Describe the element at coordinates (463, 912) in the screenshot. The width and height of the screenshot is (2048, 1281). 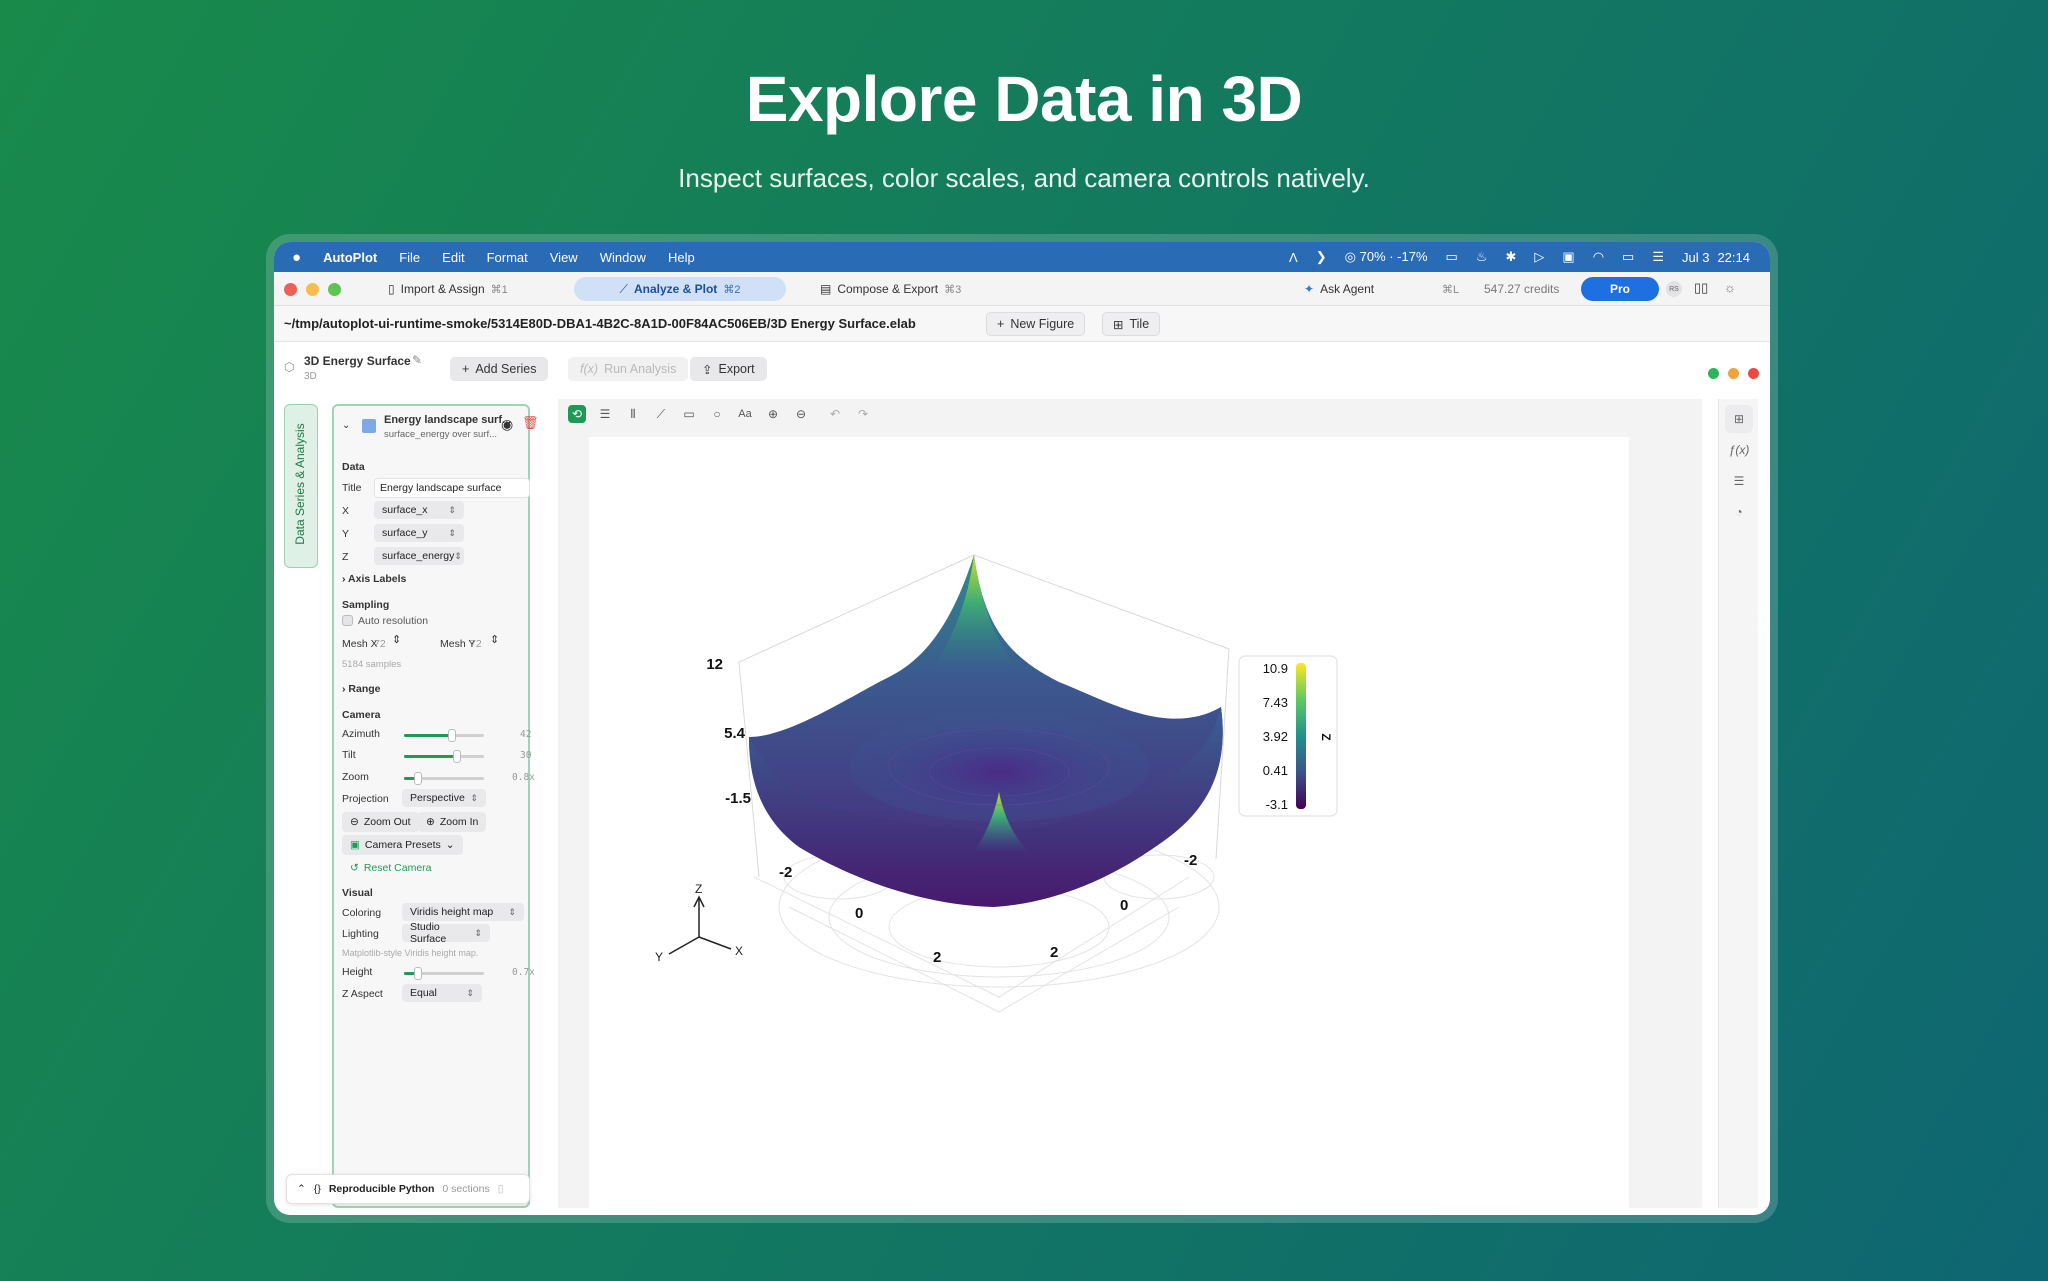
I see `coloring-select: Viridis height map ⇕` at that location.